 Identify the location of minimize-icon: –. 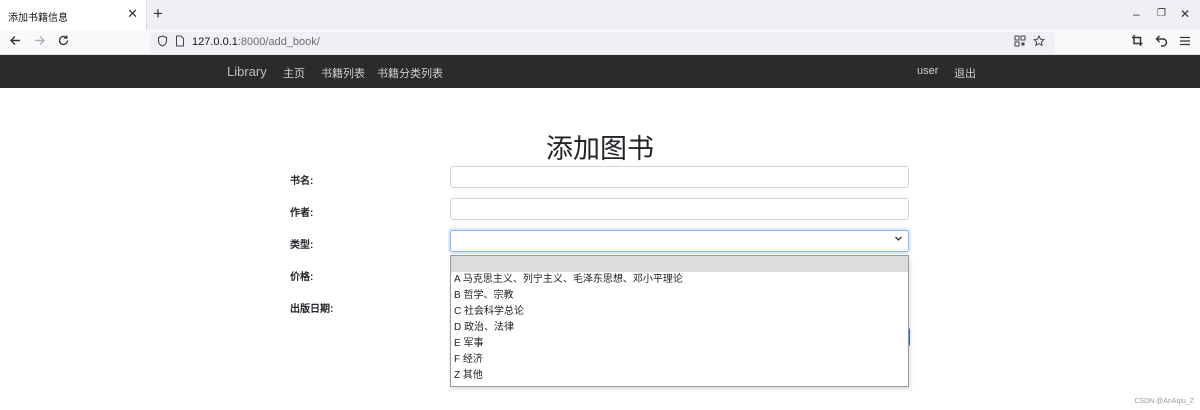
(1136, 14).